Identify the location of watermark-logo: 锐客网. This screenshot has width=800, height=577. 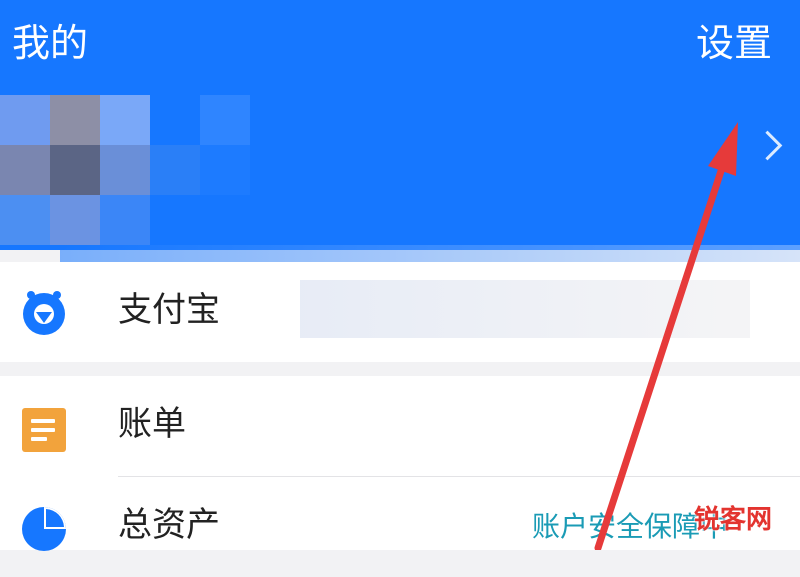
(732, 520).